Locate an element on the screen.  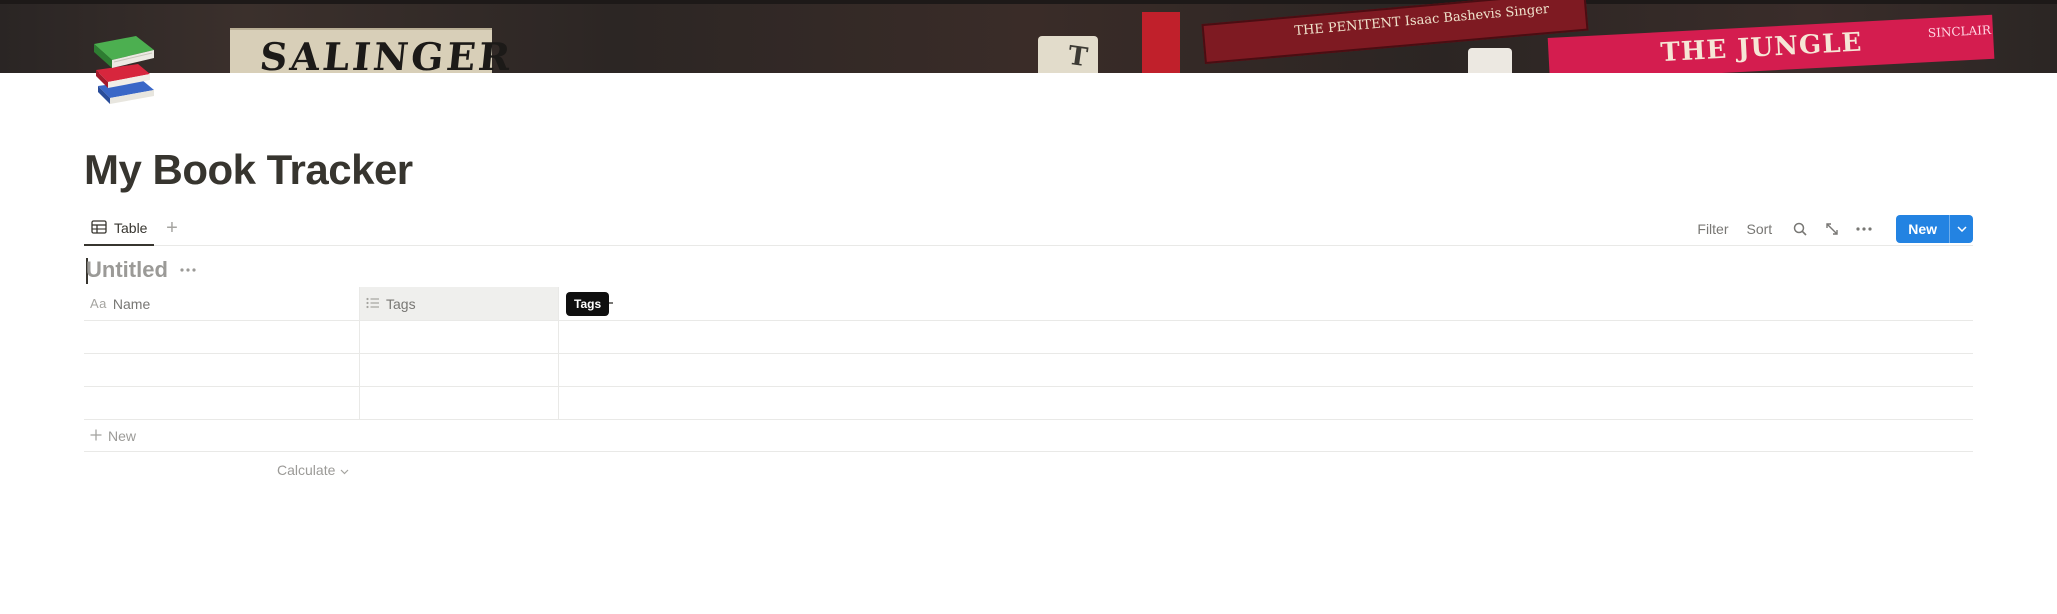
cover-book-red is located at coordinates (1161, 42).